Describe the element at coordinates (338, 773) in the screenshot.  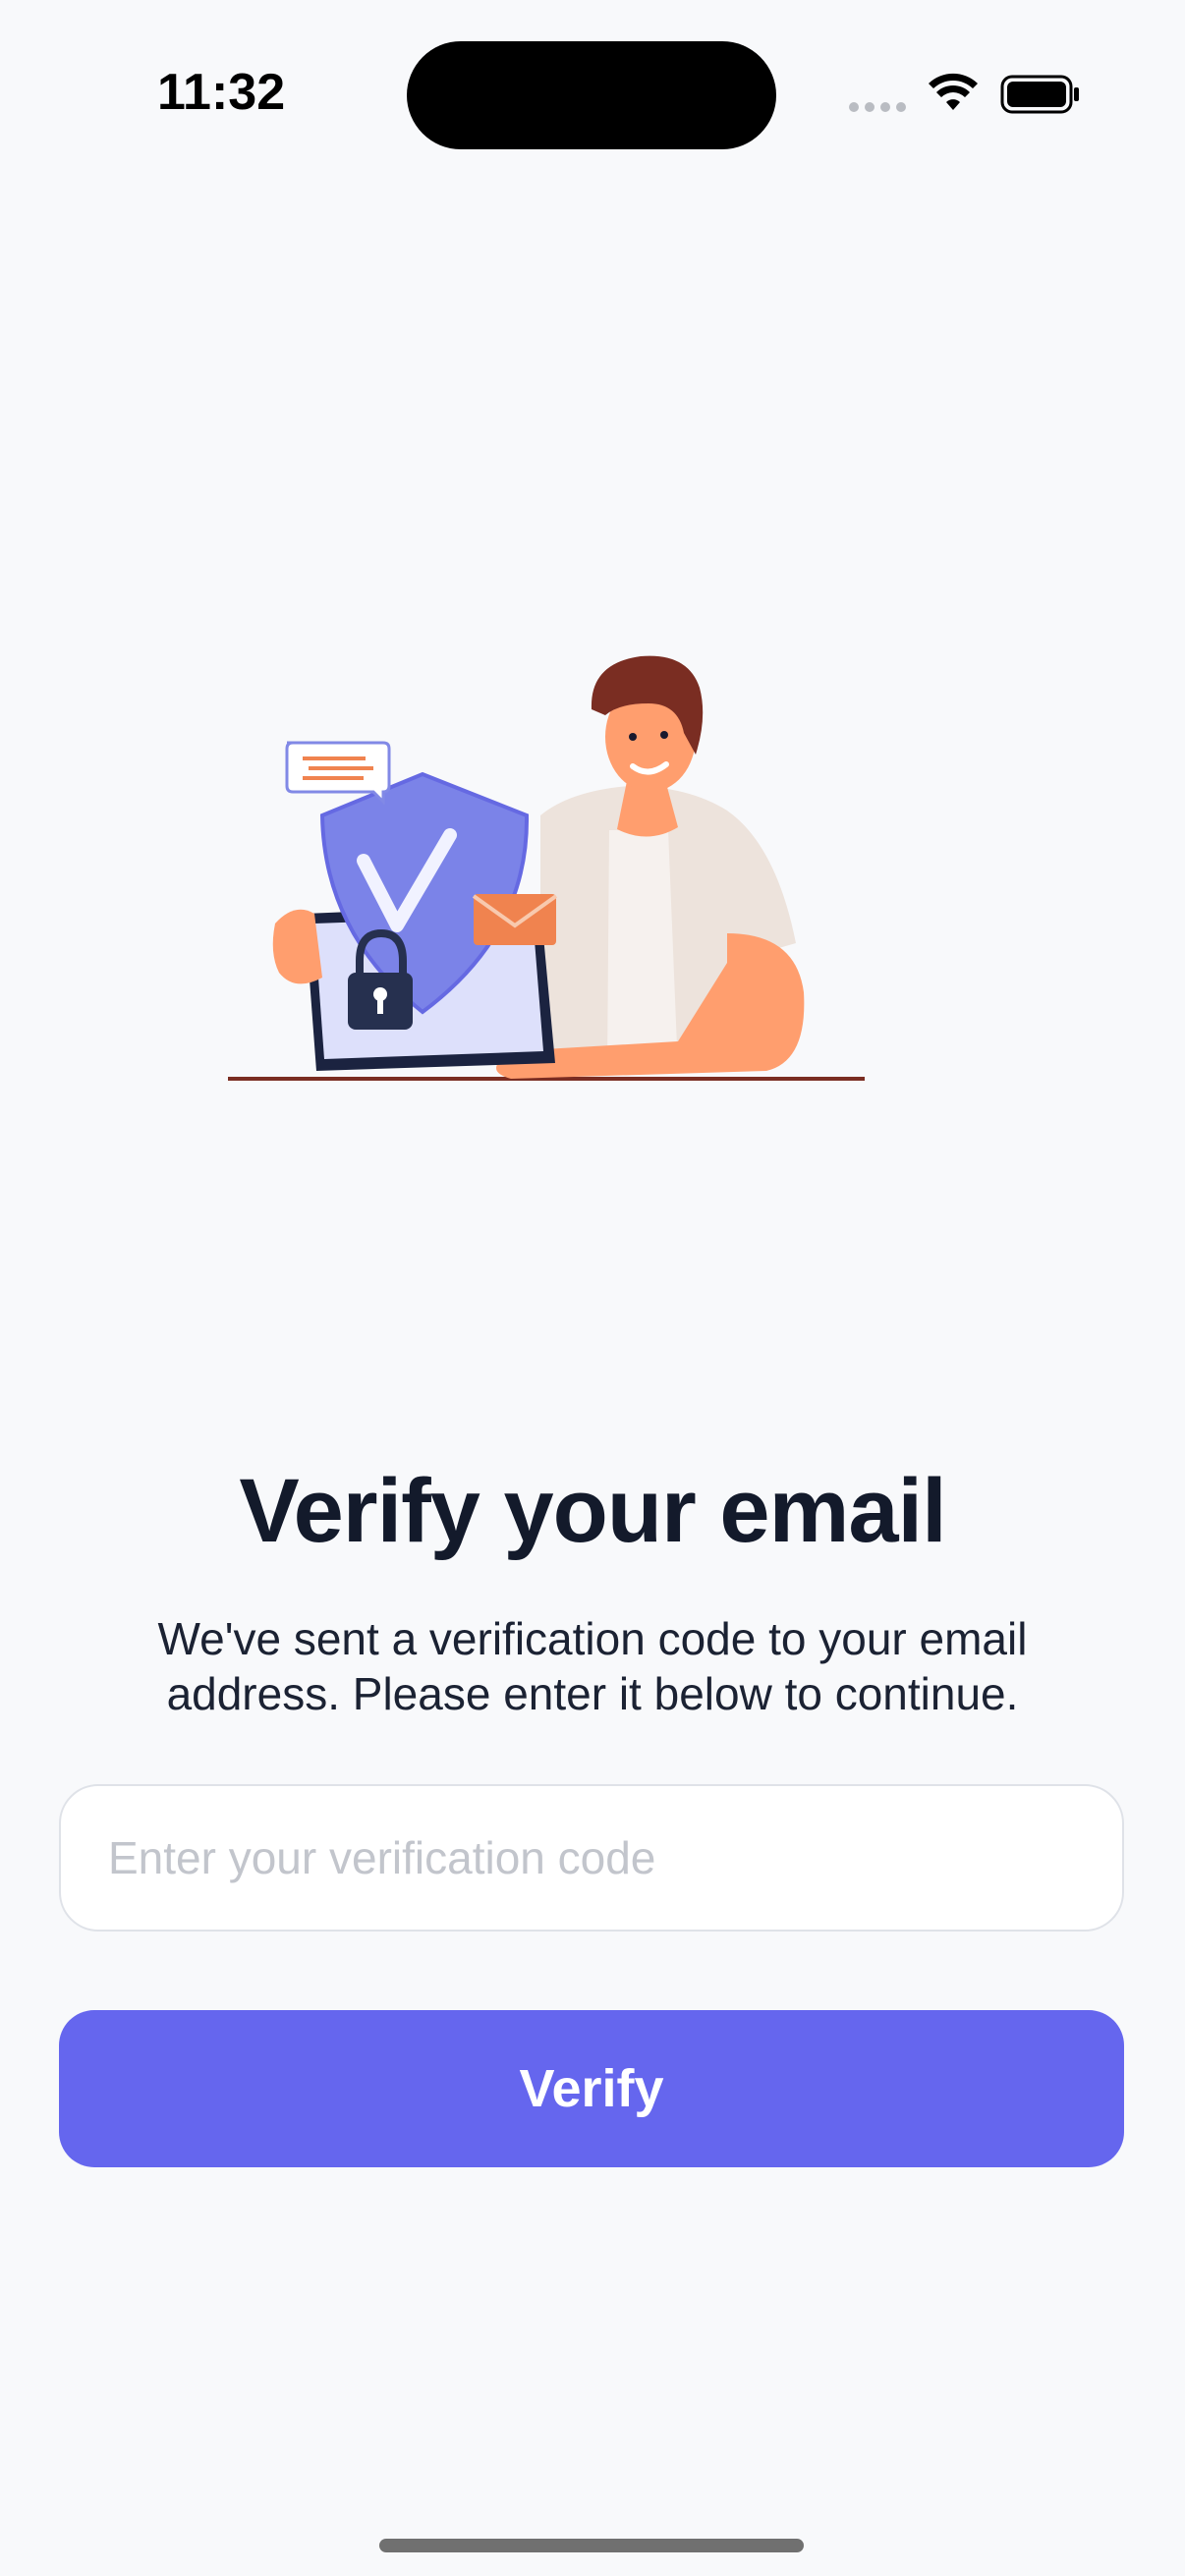
I see `chat-bubble` at that location.